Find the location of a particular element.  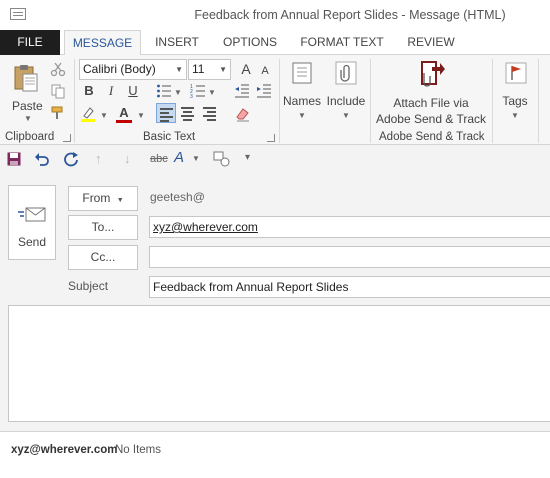

paste-dropdown-icon: ▼ is located at coordinates (28, 118).